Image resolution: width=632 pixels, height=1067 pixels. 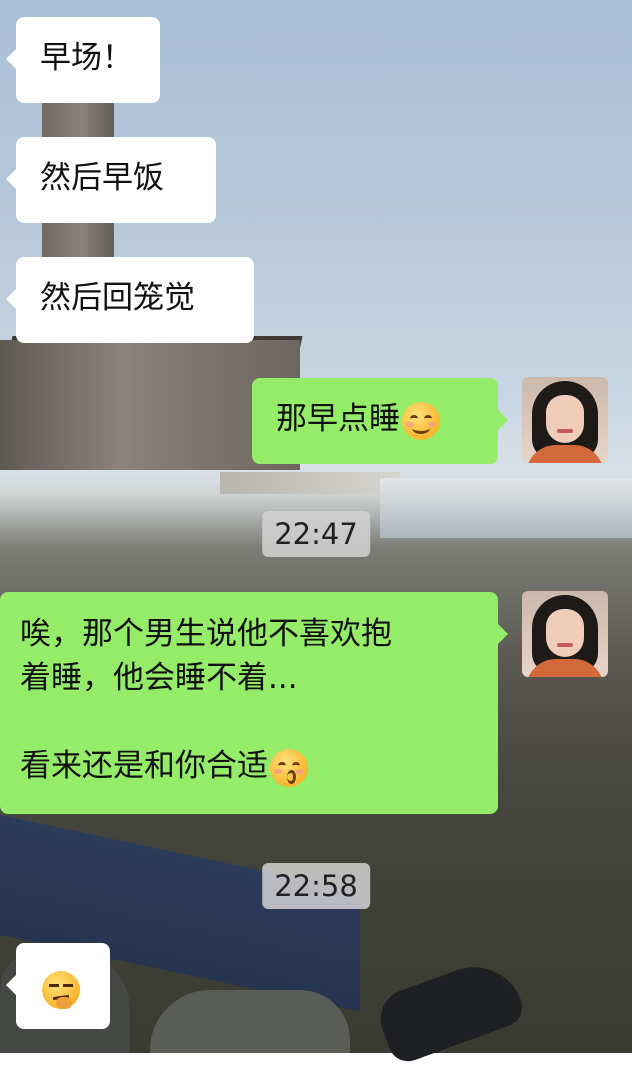 I want to click on message-text: 然后早饭, so click(x=102, y=178).